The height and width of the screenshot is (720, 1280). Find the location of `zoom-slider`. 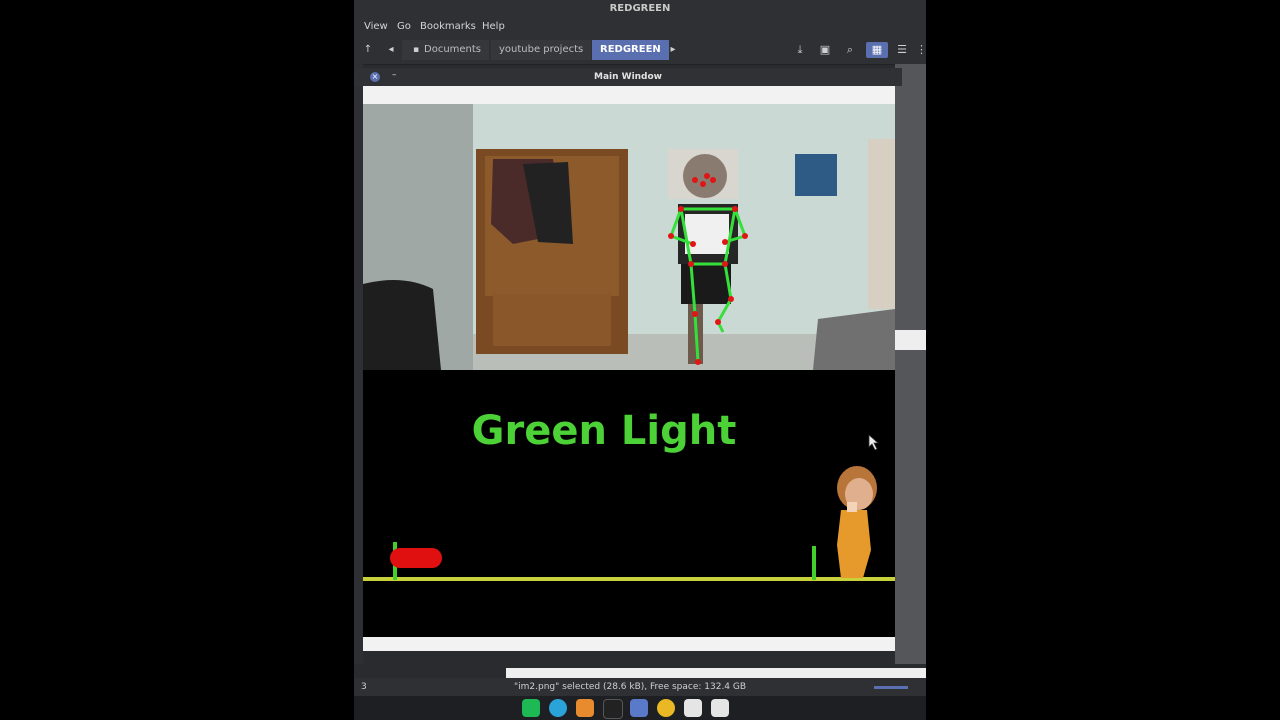

zoom-slider is located at coordinates (891, 687).